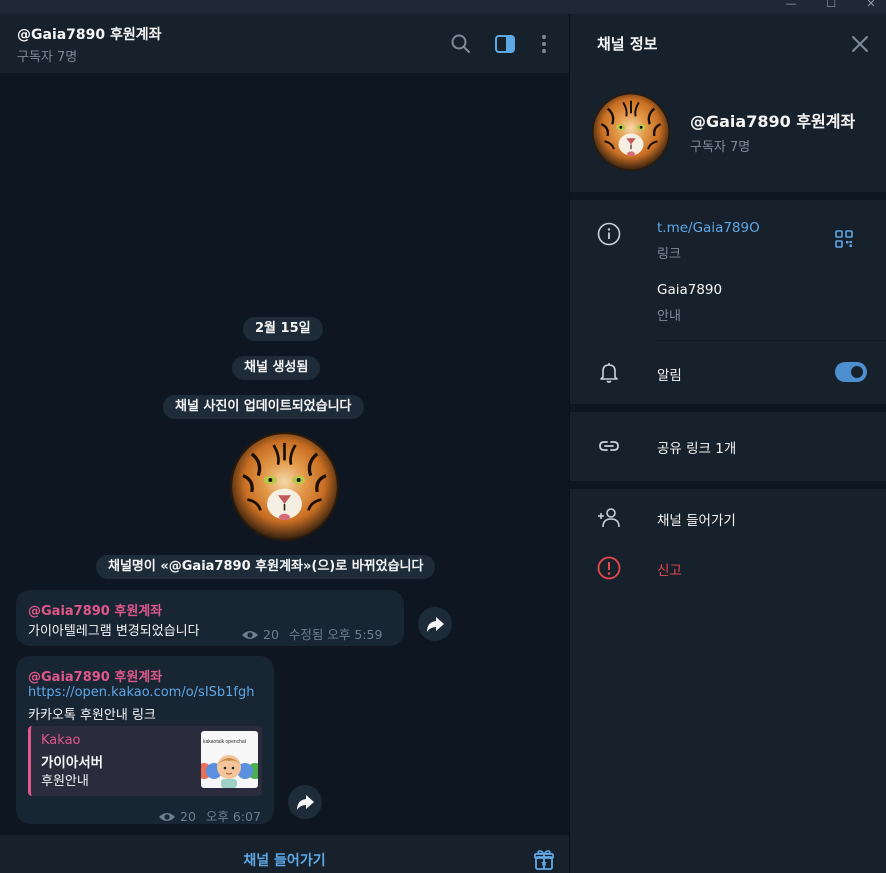 This screenshot has width=886, height=873. Describe the element at coordinates (114, 631) in the screenshot. I see `message-text: 가이아텔레그램 변경되었습니다` at that location.